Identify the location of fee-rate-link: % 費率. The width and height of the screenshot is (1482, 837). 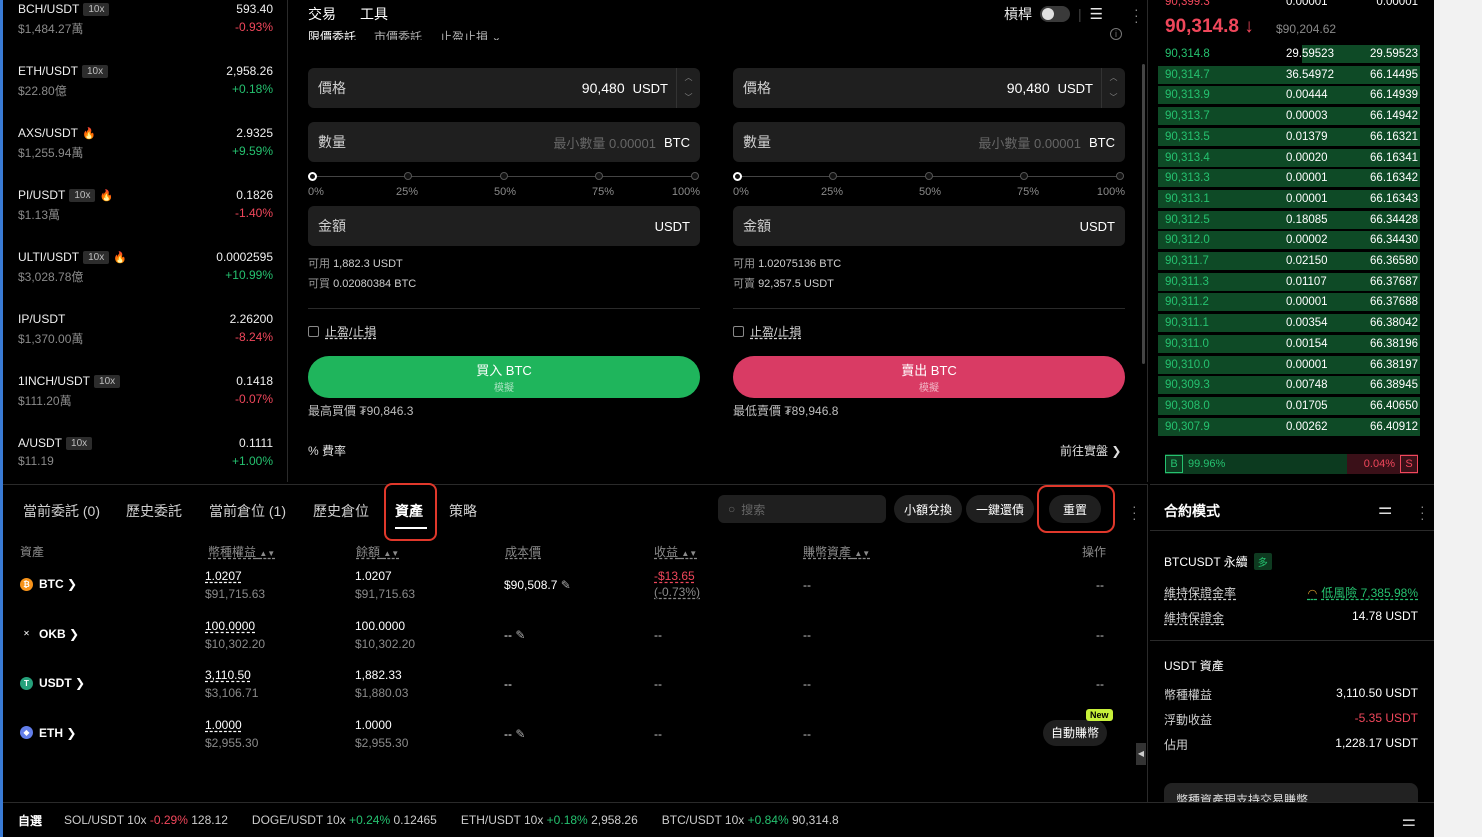
(327, 450).